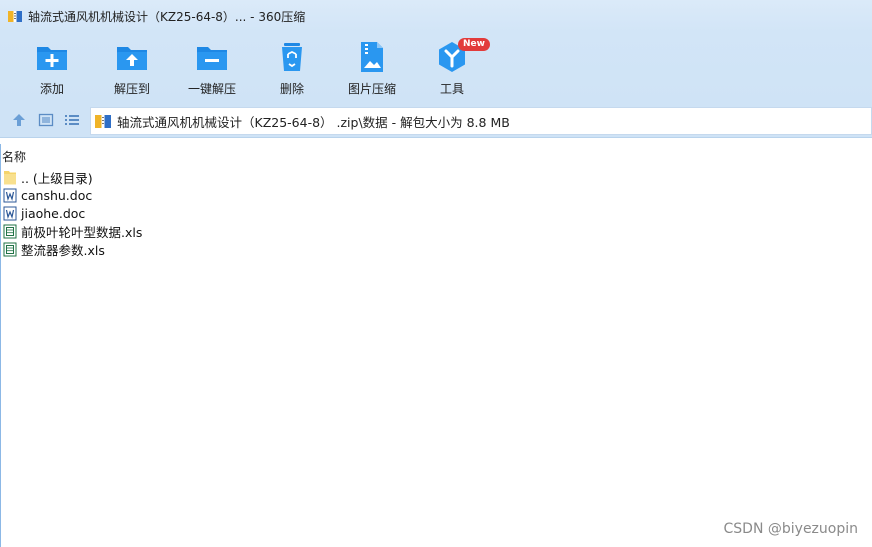 The height and width of the screenshot is (547, 872). I want to click on extract-to-icon, so click(132, 58).